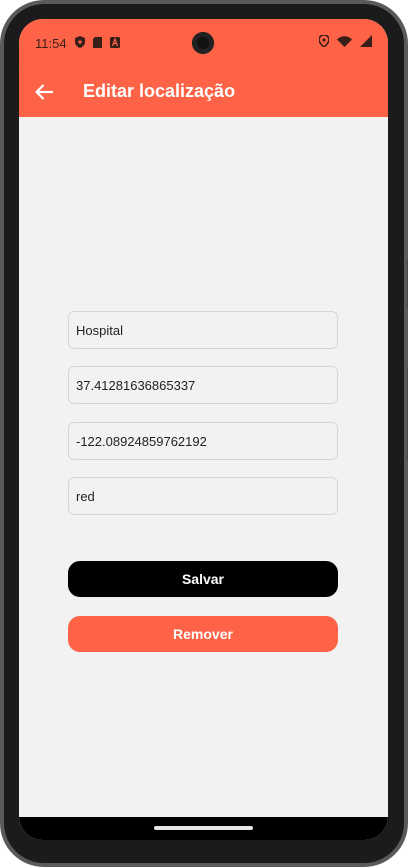 The height and width of the screenshot is (867, 408). What do you see at coordinates (203, 385) in the screenshot?
I see `latitude-field` at bounding box center [203, 385].